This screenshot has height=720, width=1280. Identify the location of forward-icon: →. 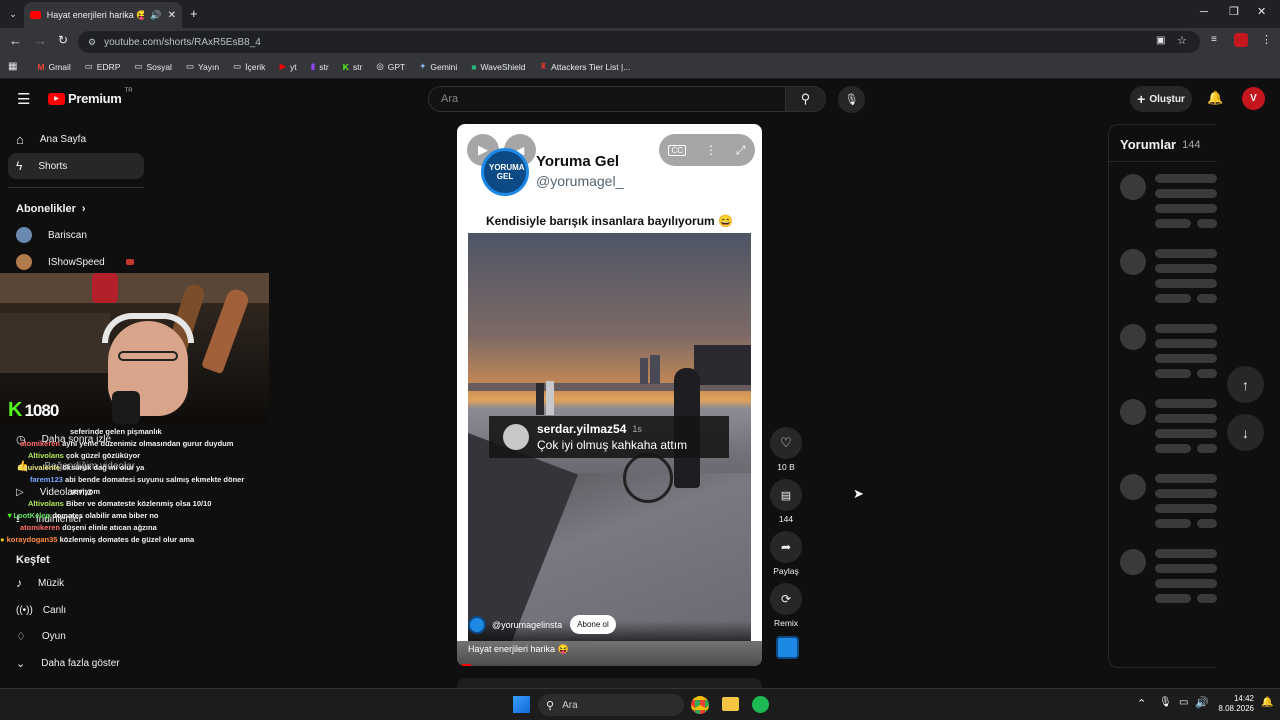
(40, 40).